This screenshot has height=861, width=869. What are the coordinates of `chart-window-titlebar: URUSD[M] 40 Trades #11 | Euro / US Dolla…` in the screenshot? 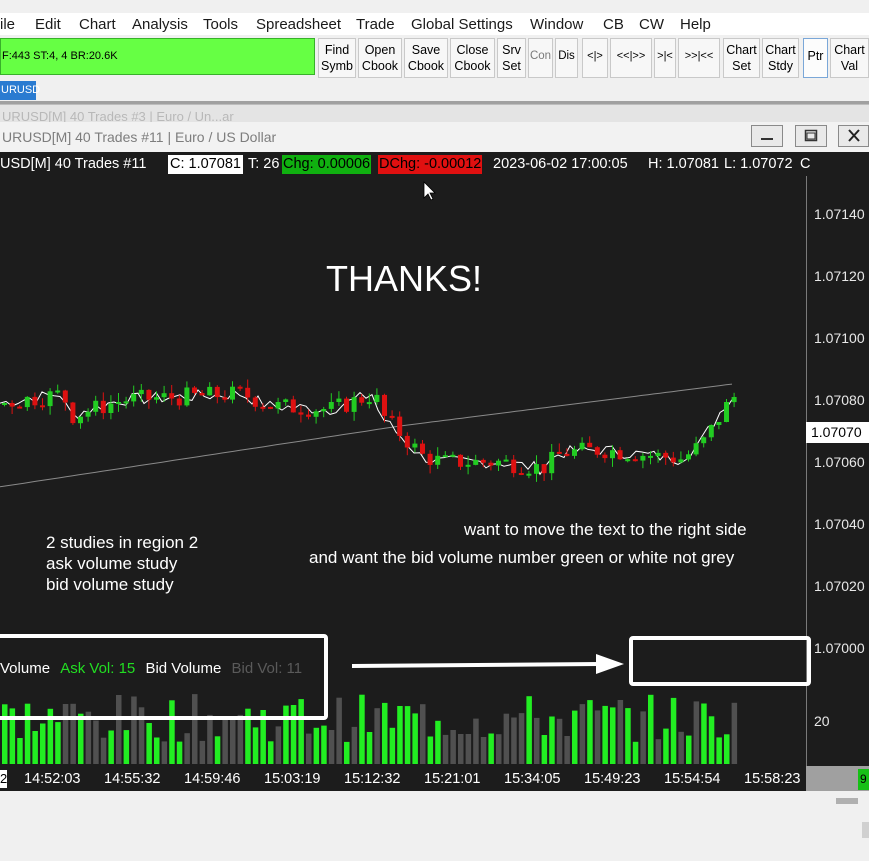 It's located at (434, 137).